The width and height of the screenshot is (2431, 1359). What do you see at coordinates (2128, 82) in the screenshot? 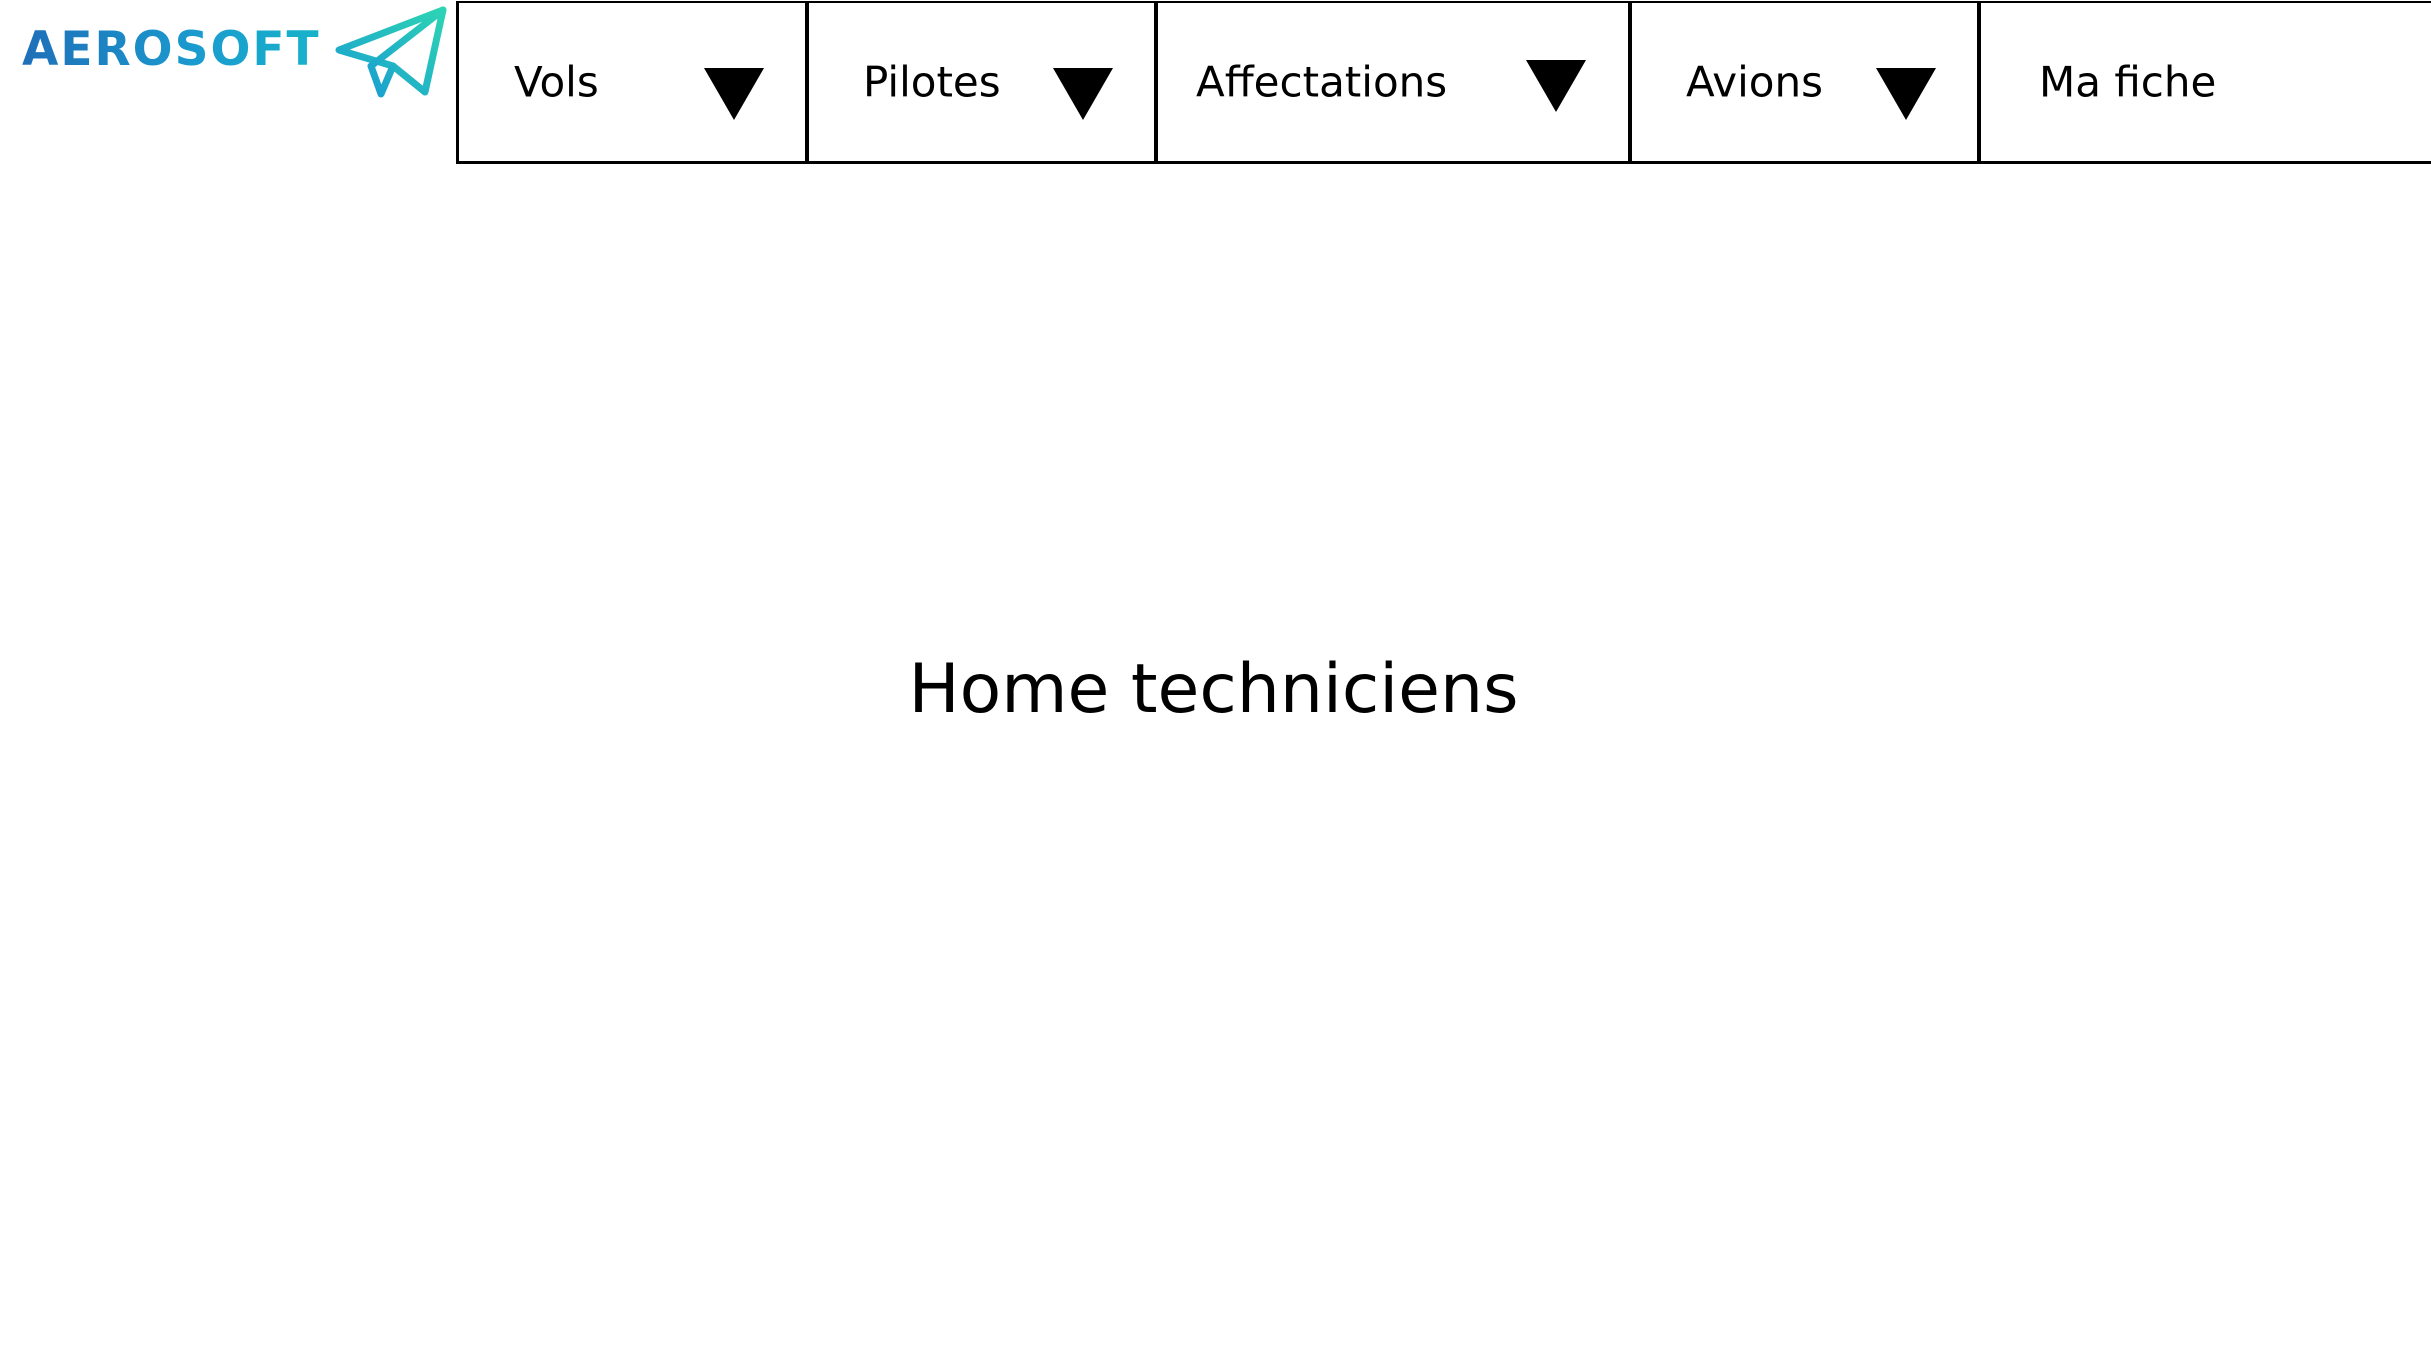
I see `nav-label-ma-fiche: Ma fiche` at bounding box center [2128, 82].